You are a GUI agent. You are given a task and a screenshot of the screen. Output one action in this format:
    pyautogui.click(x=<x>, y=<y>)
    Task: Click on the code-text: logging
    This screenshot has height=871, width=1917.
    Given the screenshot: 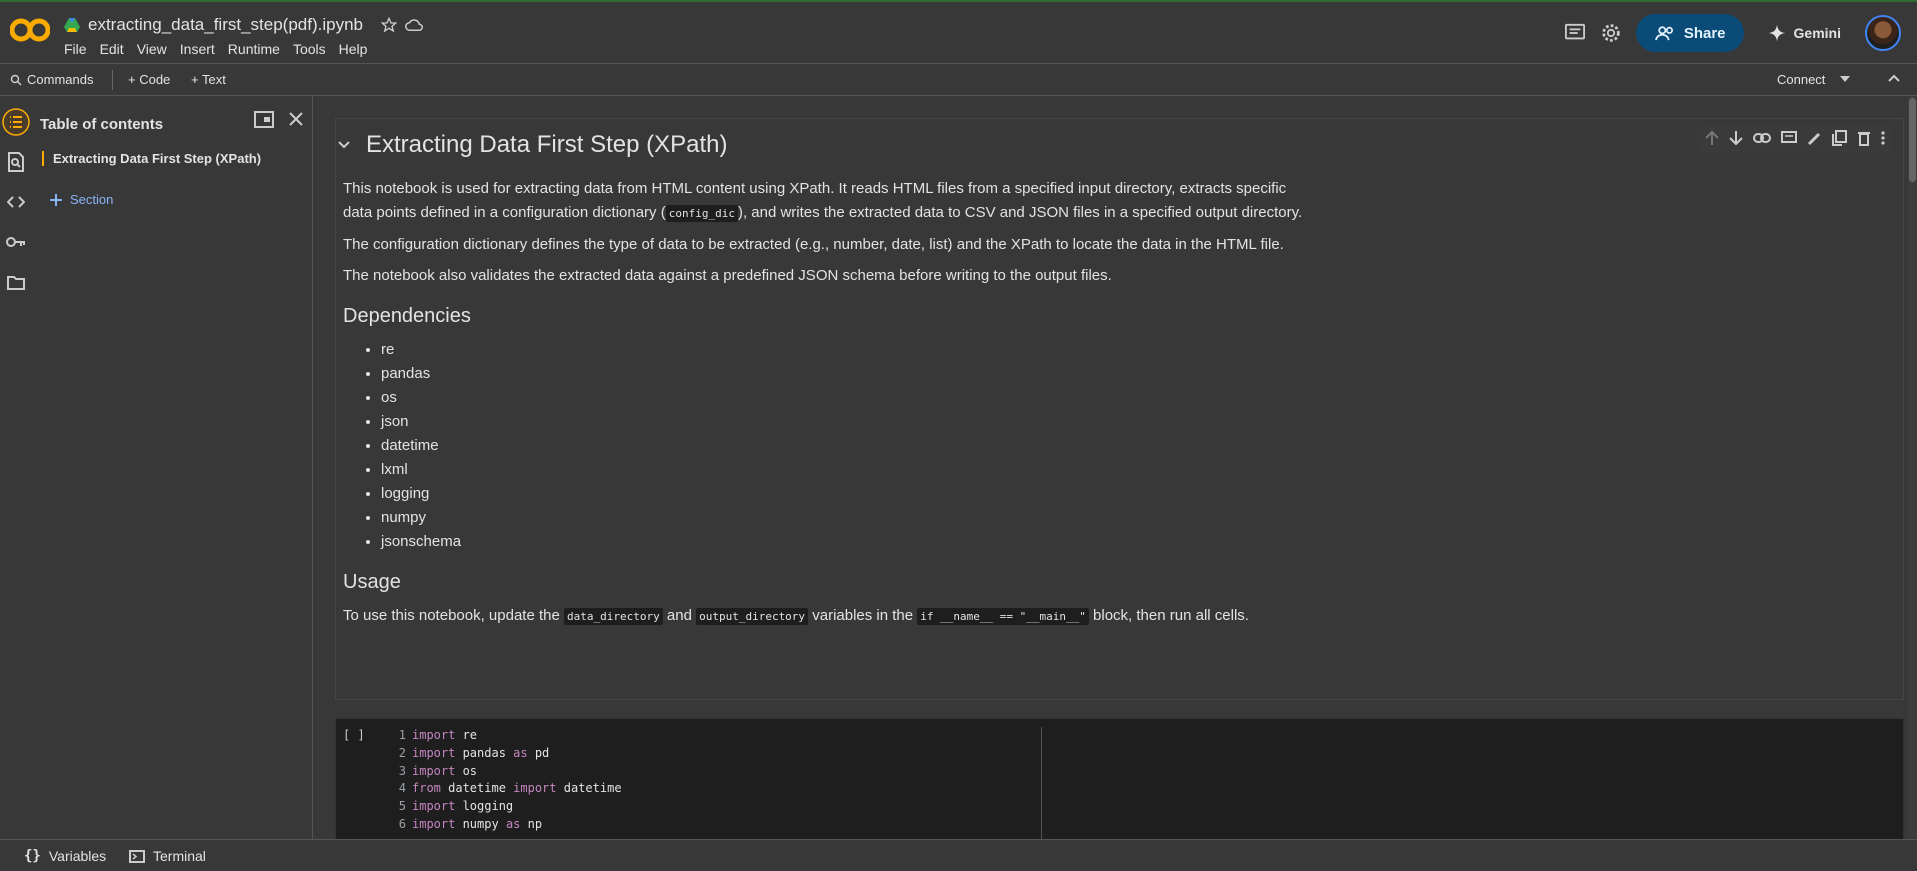 What is the action you would take?
    pyautogui.click(x=484, y=806)
    